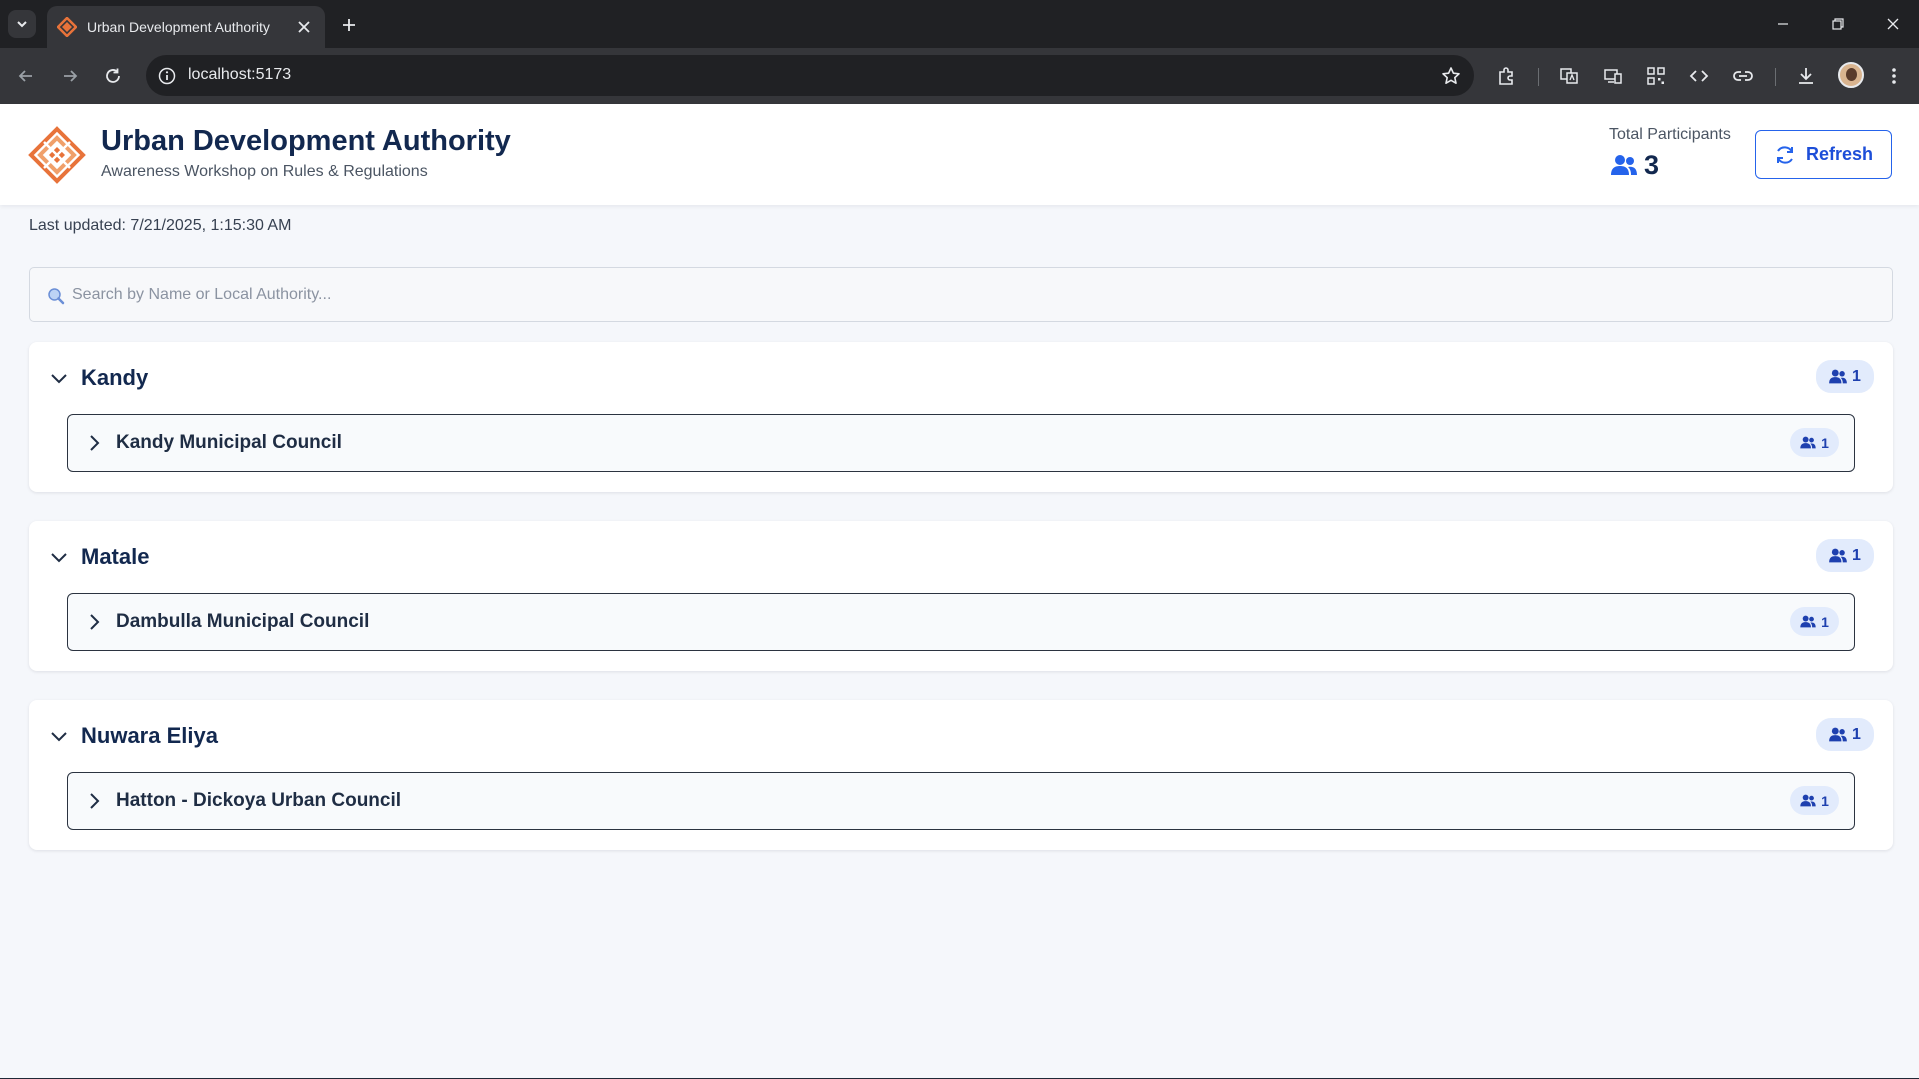  I want to click on close-icon, so click(1893, 24).